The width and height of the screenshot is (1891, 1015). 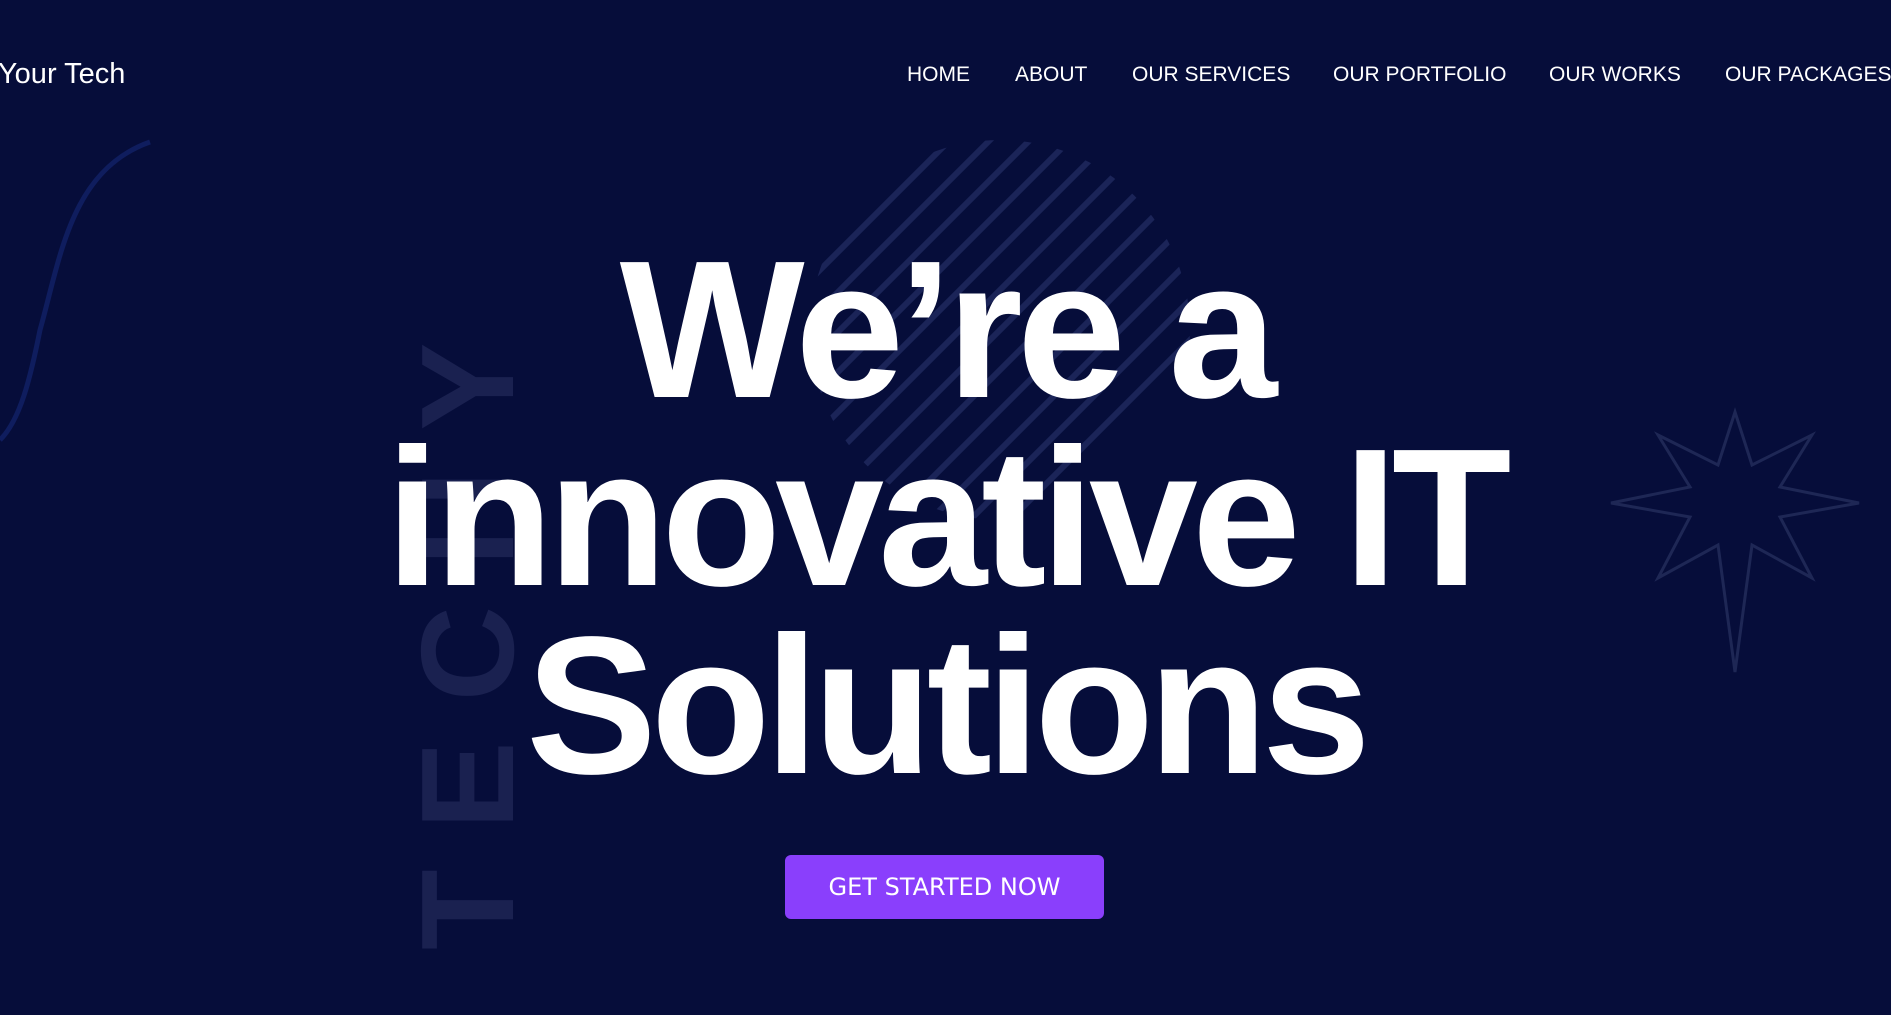 I want to click on nav-our-services: OUR SERVICES, so click(x=1211, y=75).